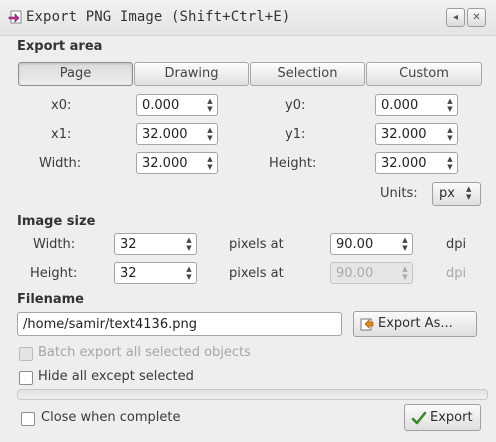 Image resolution: width=496 pixels, height=442 pixels. I want to click on select-arrows-icon: ▲ ▼, so click(469, 193).